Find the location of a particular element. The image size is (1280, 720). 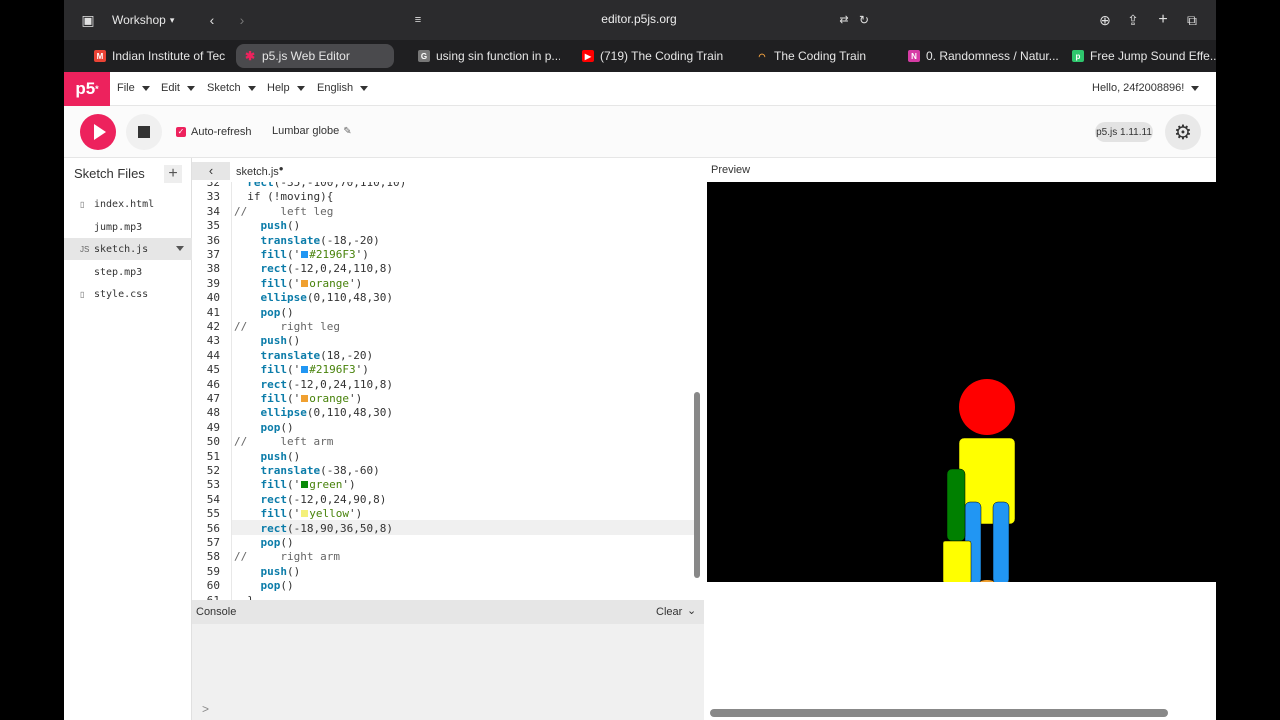

line-number: 51 is located at coordinates (213, 456).